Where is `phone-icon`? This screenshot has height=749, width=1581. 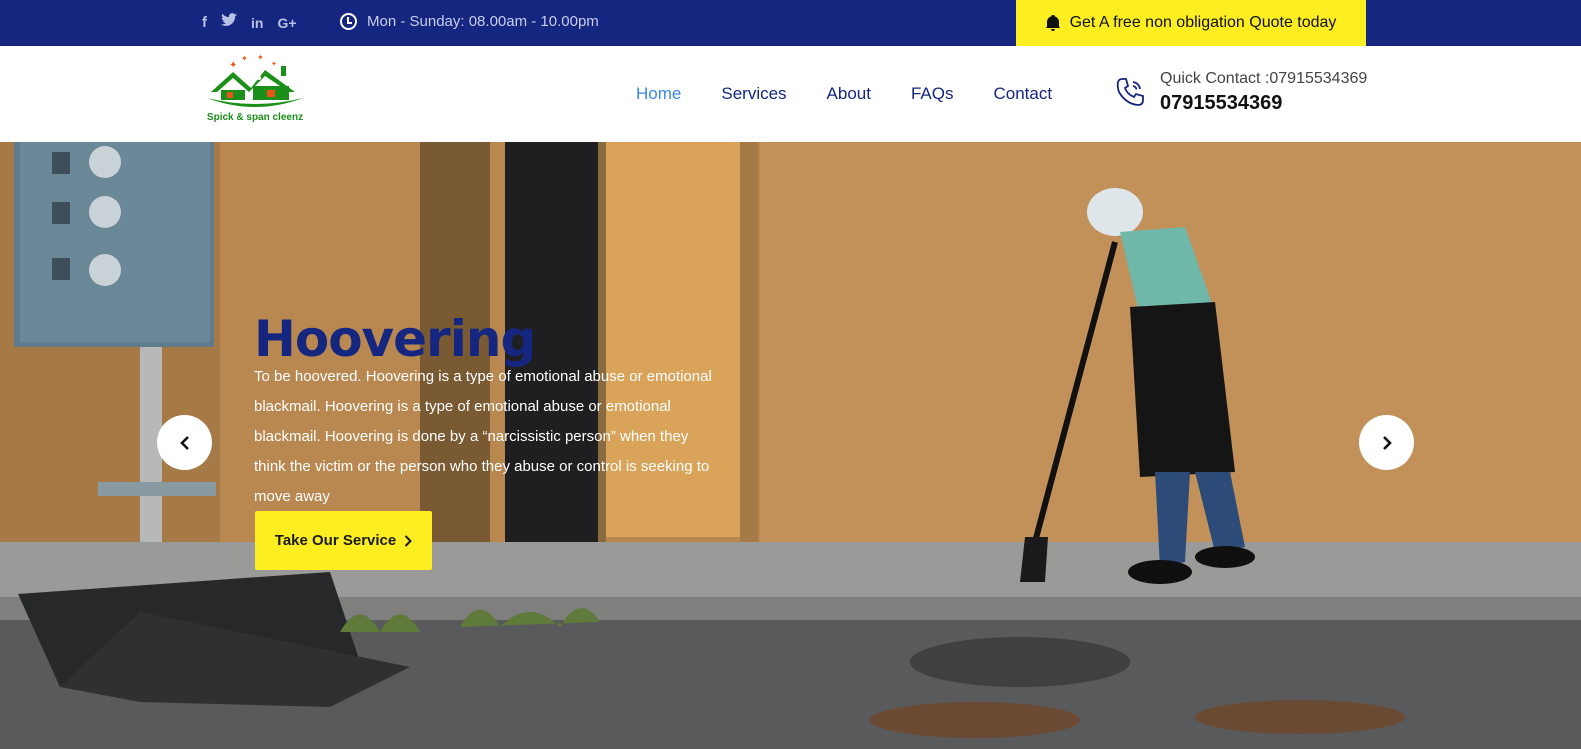
phone-icon is located at coordinates (1130, 92).